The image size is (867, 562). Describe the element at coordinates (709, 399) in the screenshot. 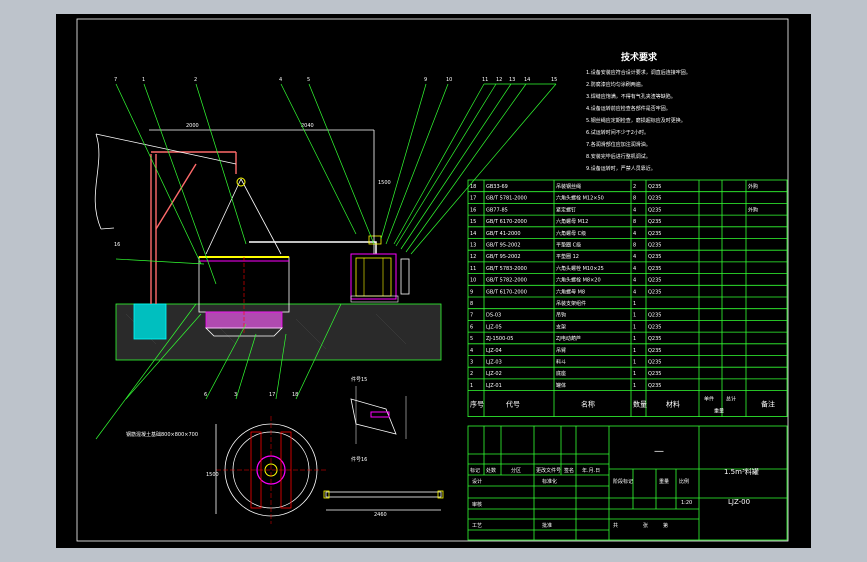

I see `bom-header-cell: 单件` at that location.